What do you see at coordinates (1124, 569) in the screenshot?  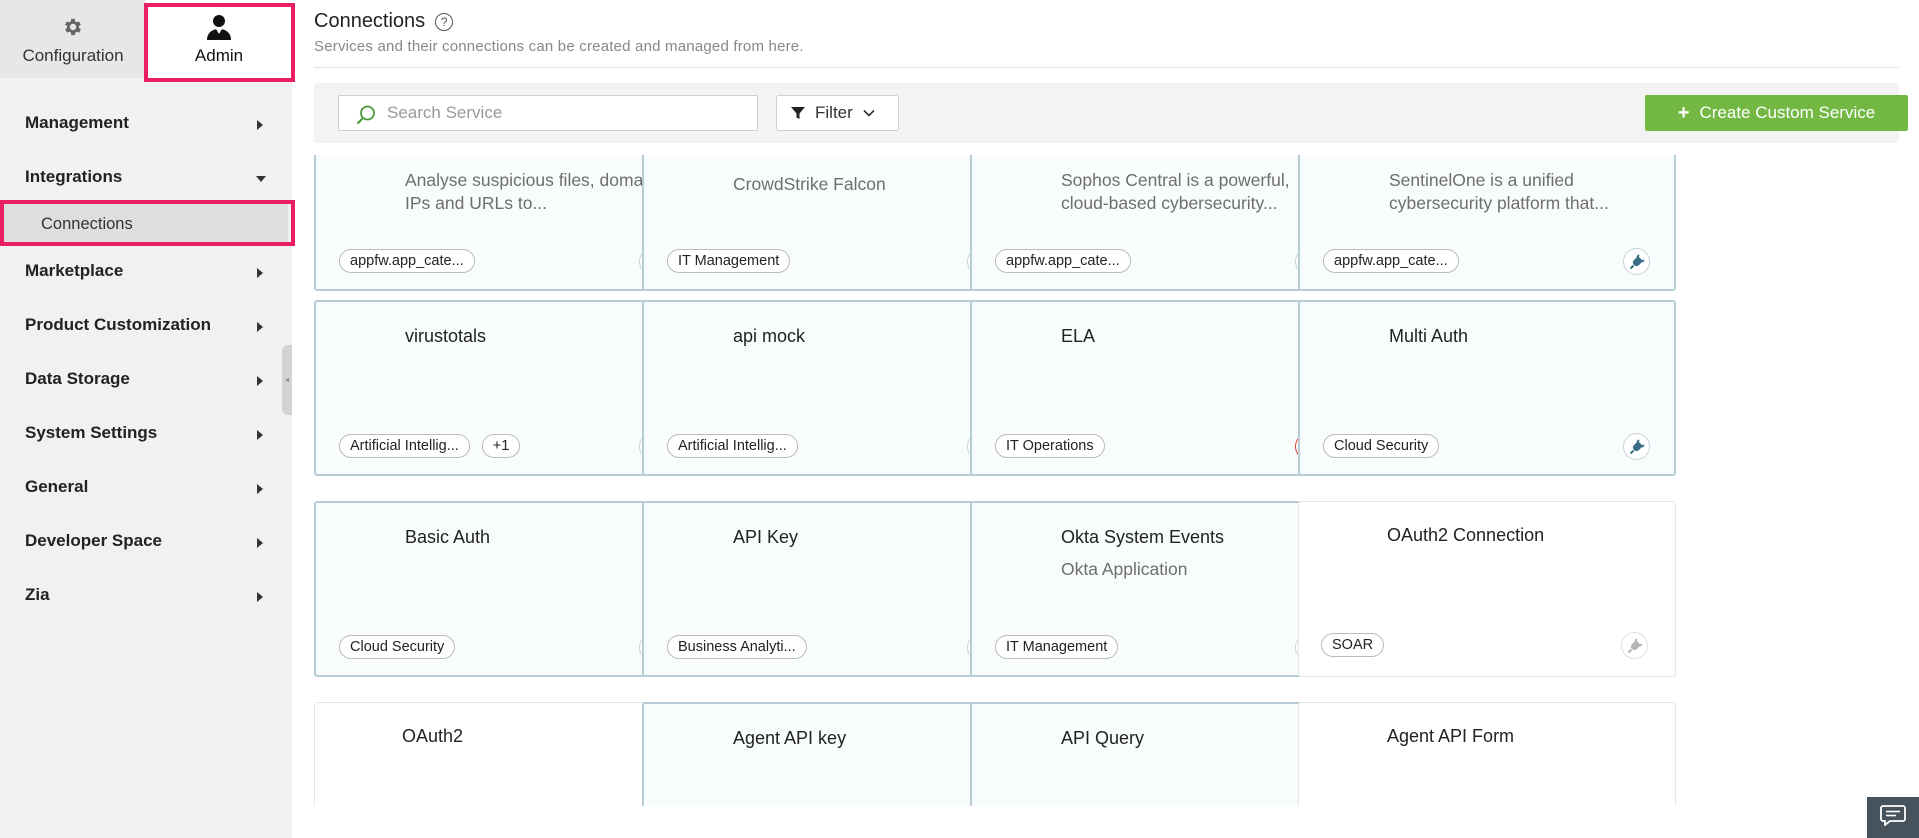 I see `card-description: Okta Application` at bounding box center [1124, 569].